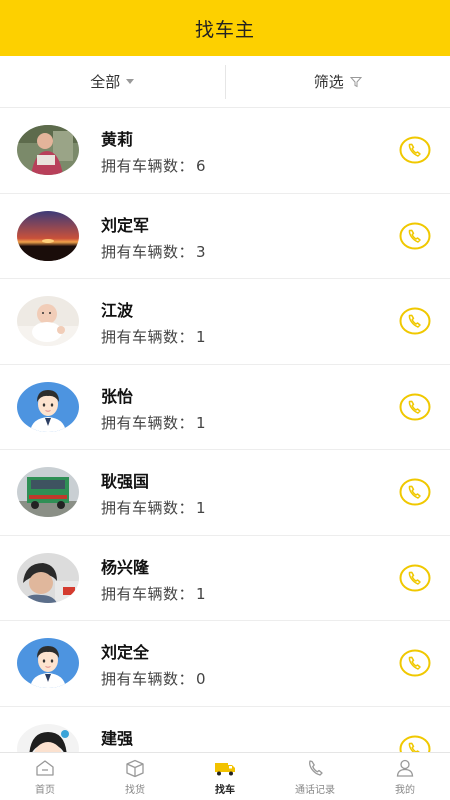 The image size is (450, 800). Describe the element at coordinates (225, 322) in the screenshot. I see `list-item: 江波 拥有车辆数： 1` at that location.